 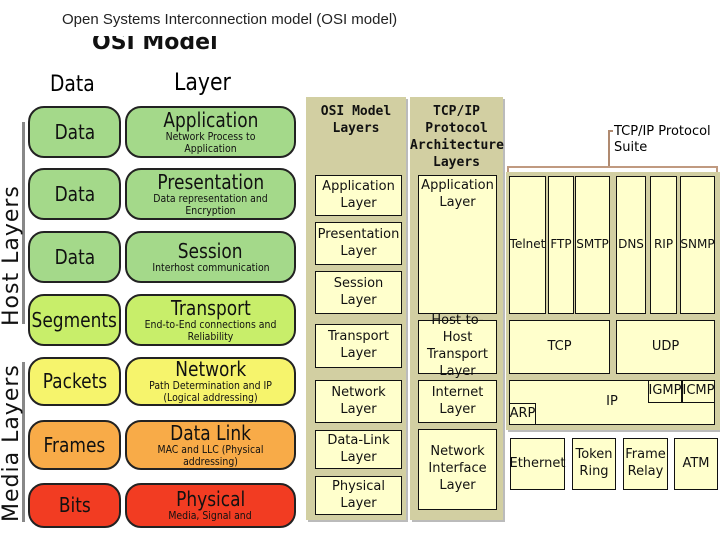 What do you see at coordinates (592, 245) in the screenshot?
I see `app-protocol-box: SMTP` at bounding box center [592, 245].